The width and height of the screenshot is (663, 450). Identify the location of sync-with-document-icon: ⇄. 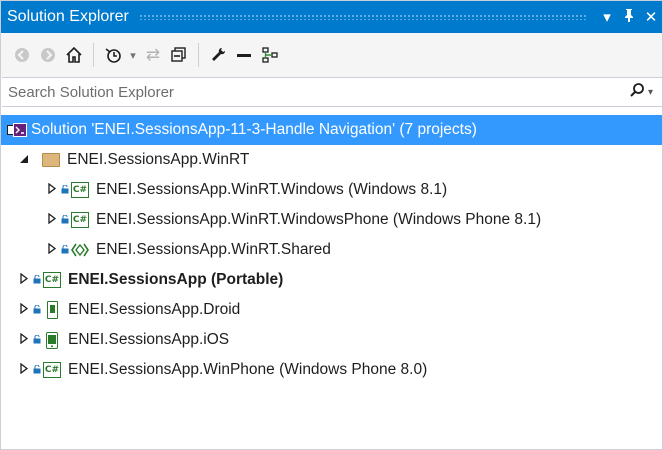
(153, 55).